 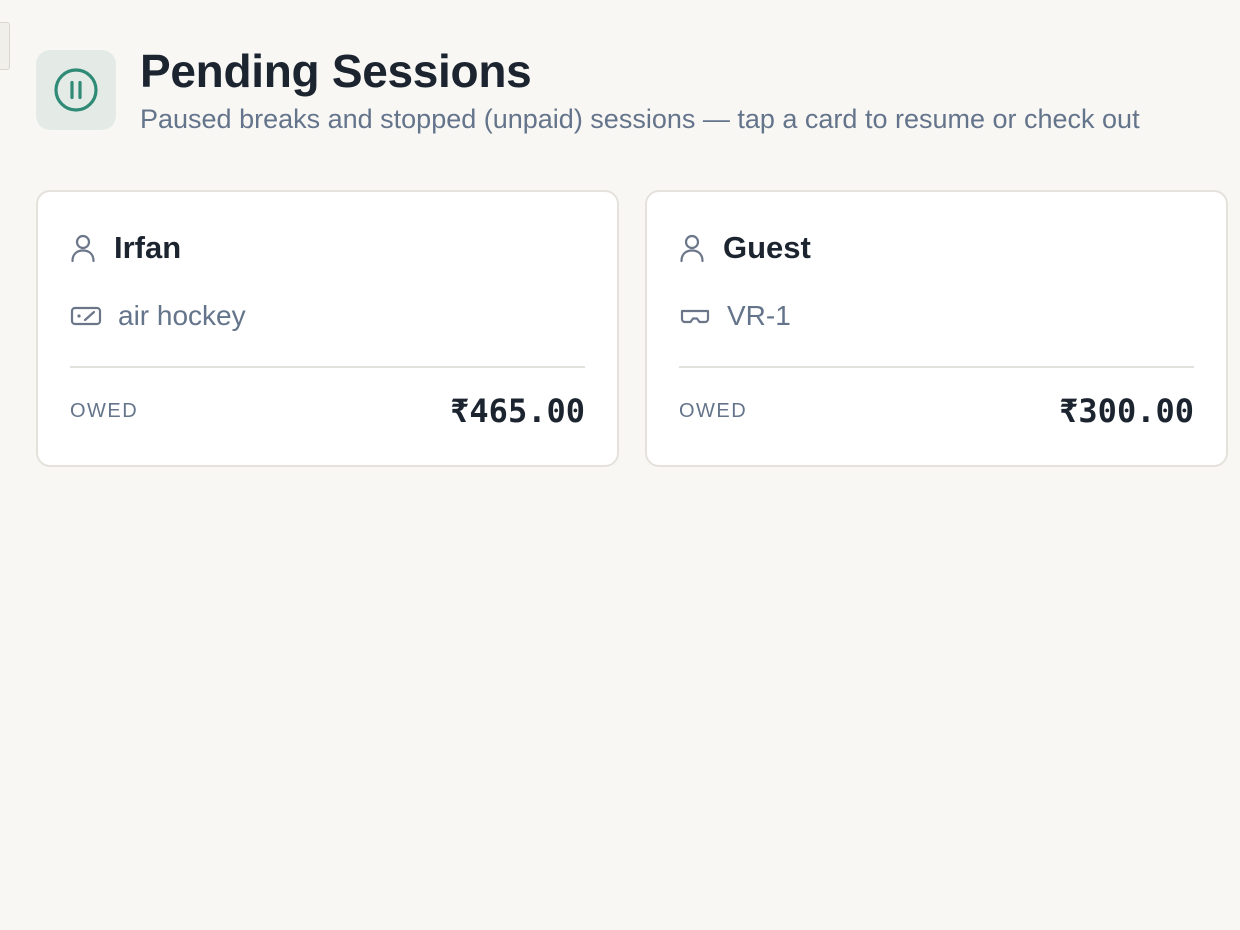 What do you see at coordinates (148, 247) in the screenshot?
I see `customer-name: Irfan` at bounding box center [148, 247].